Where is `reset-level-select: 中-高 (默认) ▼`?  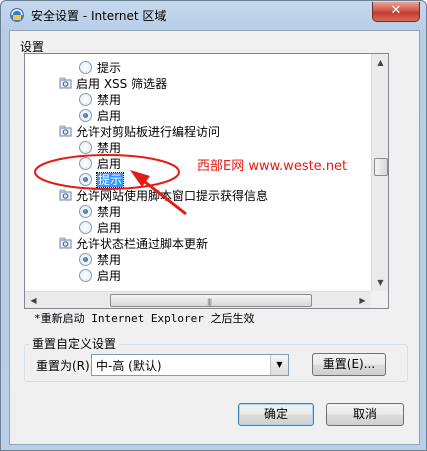
reset-level-select: 中-高 (默认) ▼ is located at coordinates (190, 365).